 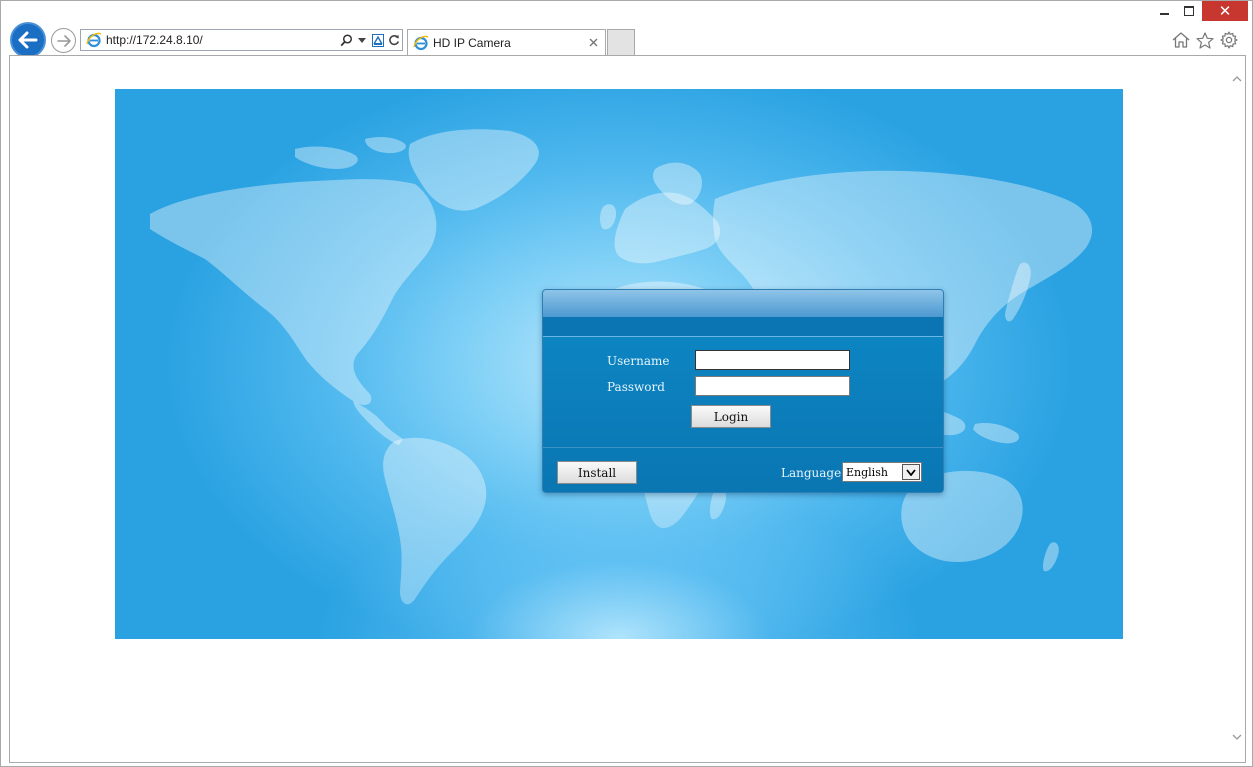 I want to click on tab-title: HD IP Camera, so click(x=472, y=42).